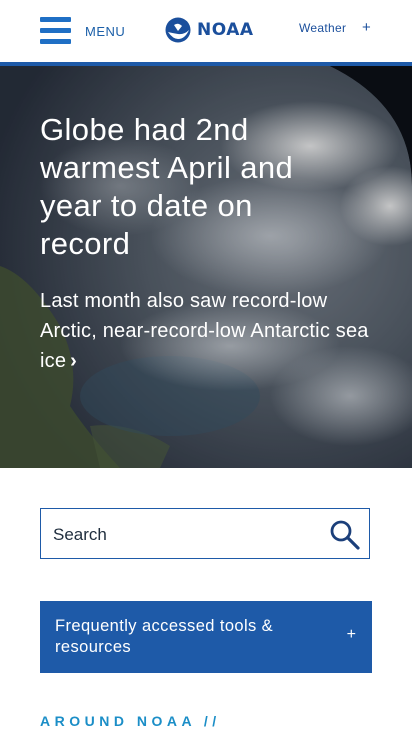 Image resolution: width=412 pixels, height=732 pixels. I want to click on tools-accordion: Frequently accessed tools & resources +, so click(206, 637).